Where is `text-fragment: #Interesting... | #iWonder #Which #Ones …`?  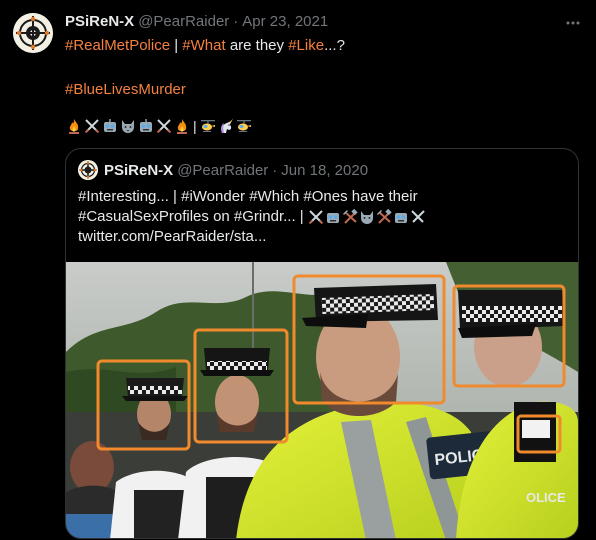 text-fragment: #Interesting... | #iWonder #Which #Ones … is located at coordinates (248, 196).